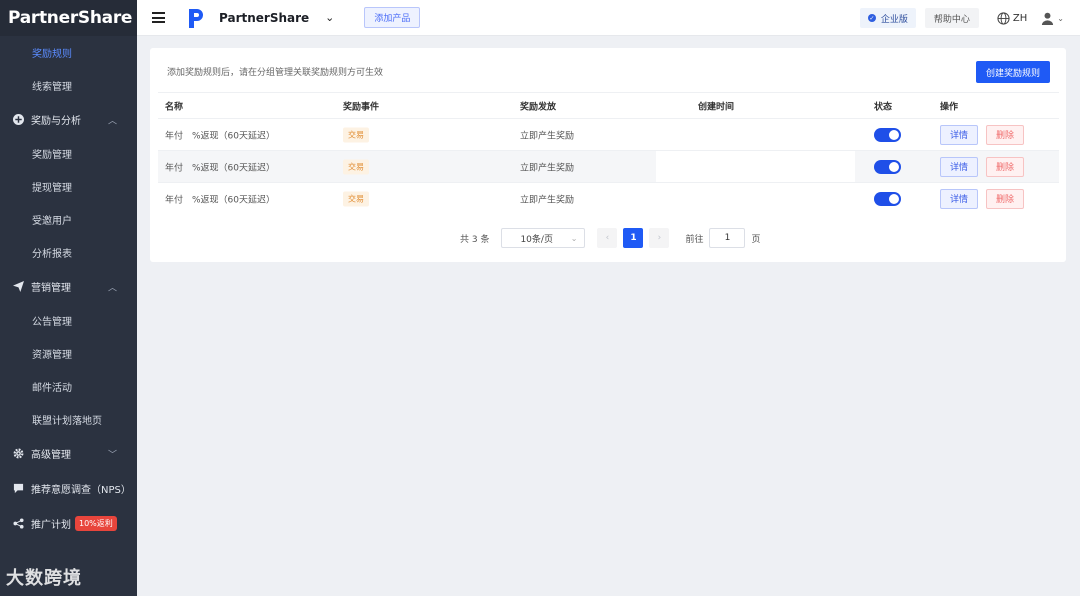  Describe the element at coordinates (1012, 18) in the screenshot. I see `language-switch: ZH` at that location.